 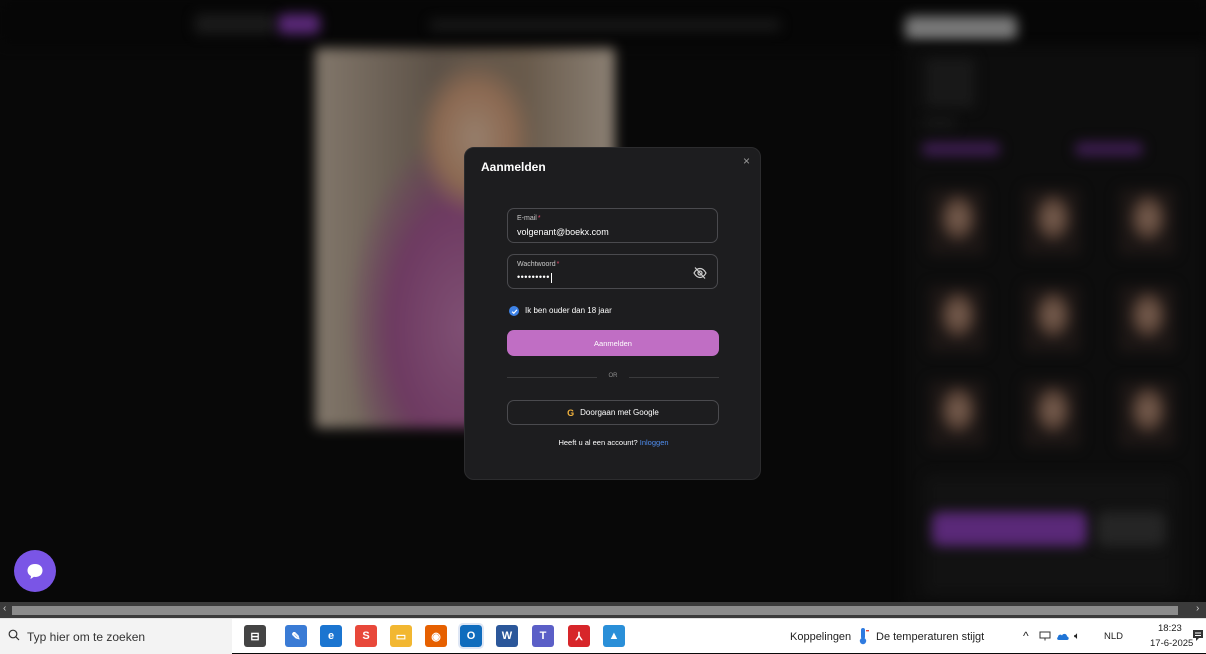 I want to click on google-signin-button: G Doorgaan met Google, so click(x=613, y=412).